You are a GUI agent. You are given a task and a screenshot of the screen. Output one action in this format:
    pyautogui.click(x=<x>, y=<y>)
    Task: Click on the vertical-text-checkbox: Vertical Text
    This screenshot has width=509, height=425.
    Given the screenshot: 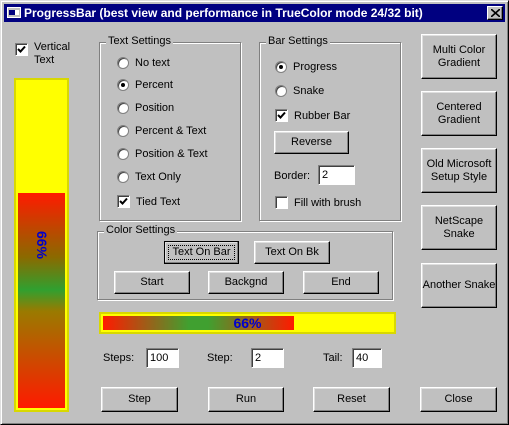 What is the action you would take?
    pyautogui.click(x=45, y=54)
    